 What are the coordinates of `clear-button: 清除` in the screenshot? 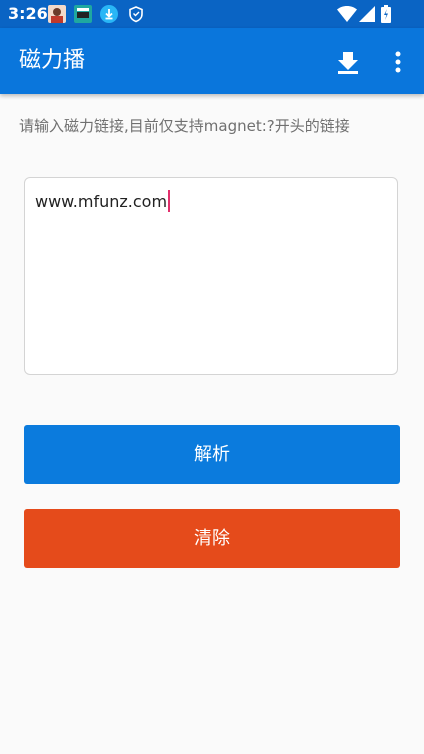 It's located at (212, 538).